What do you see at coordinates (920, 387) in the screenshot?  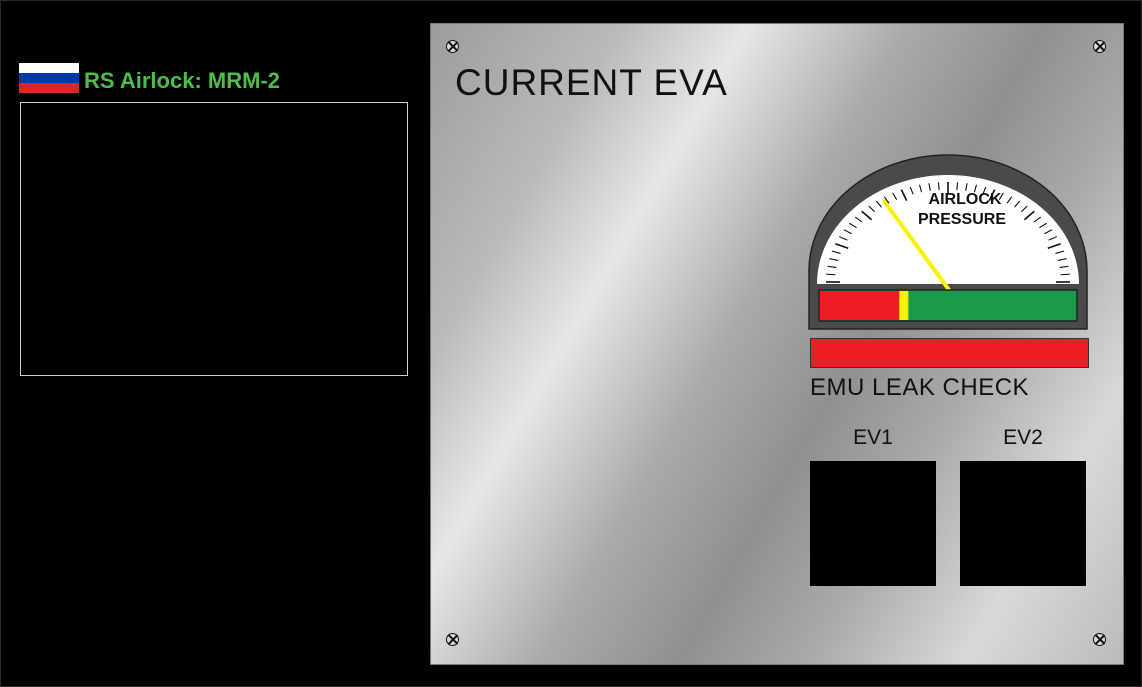 I see `leak-check-label: EMU LEAK CHECK` at bounding box center [920, 387].